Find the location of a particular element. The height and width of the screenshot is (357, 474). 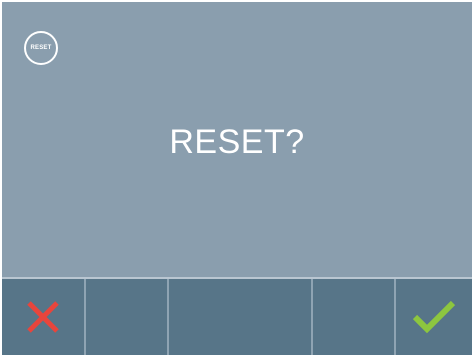

reset-icon: RESET is located at coordinates (41, 48).